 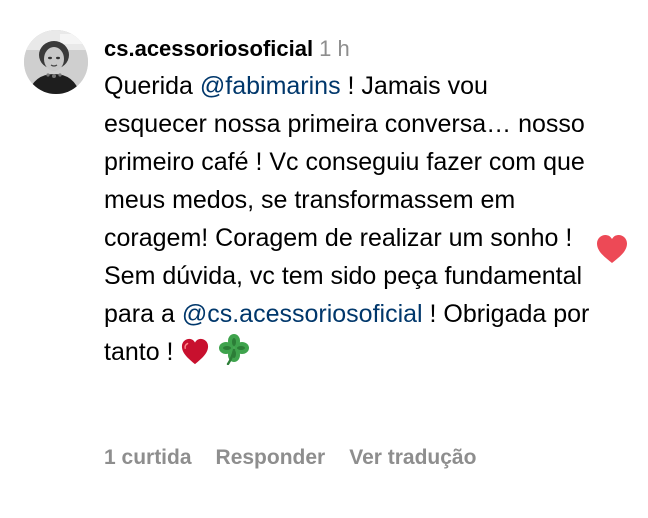 What do you see at coordinates (412, 457) in the screenshot?
I see `translate-button: Ver tradução` at bounding box center [412, 457].